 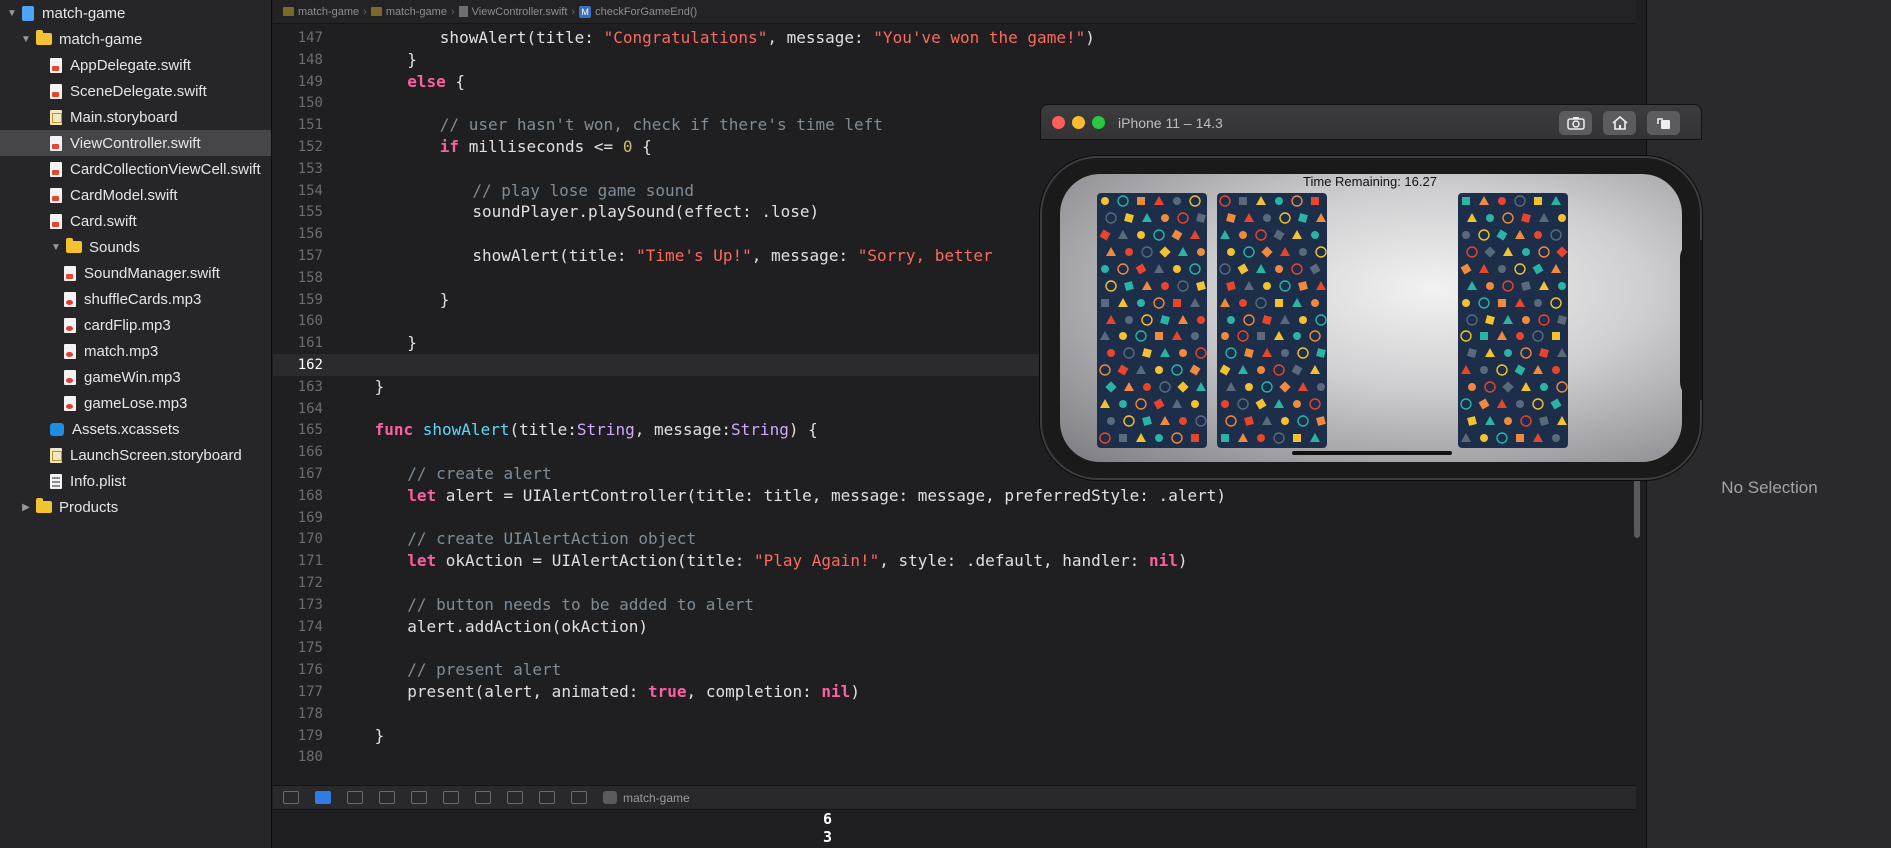 I want to click on code-line: 173 // button needs to be added to alert, so click(x=954, y=605).